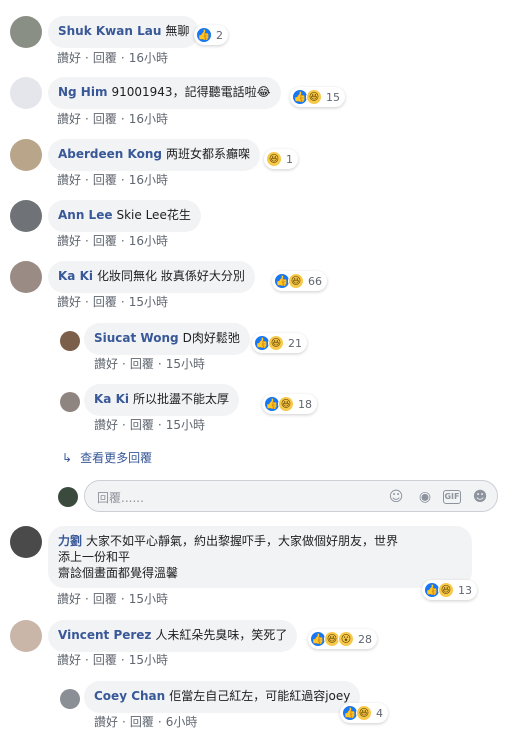 This screenshot has height=743, width=505. What do you see at coordinates (182, 722) in the screenshot?
I see `comment-time: 6小時` at bounding box center [182, 722].